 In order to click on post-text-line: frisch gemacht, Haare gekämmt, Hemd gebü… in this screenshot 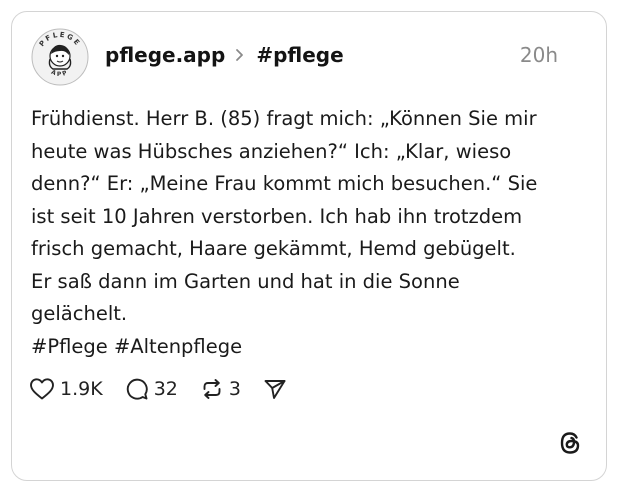, I will do `click(273, 248)`.